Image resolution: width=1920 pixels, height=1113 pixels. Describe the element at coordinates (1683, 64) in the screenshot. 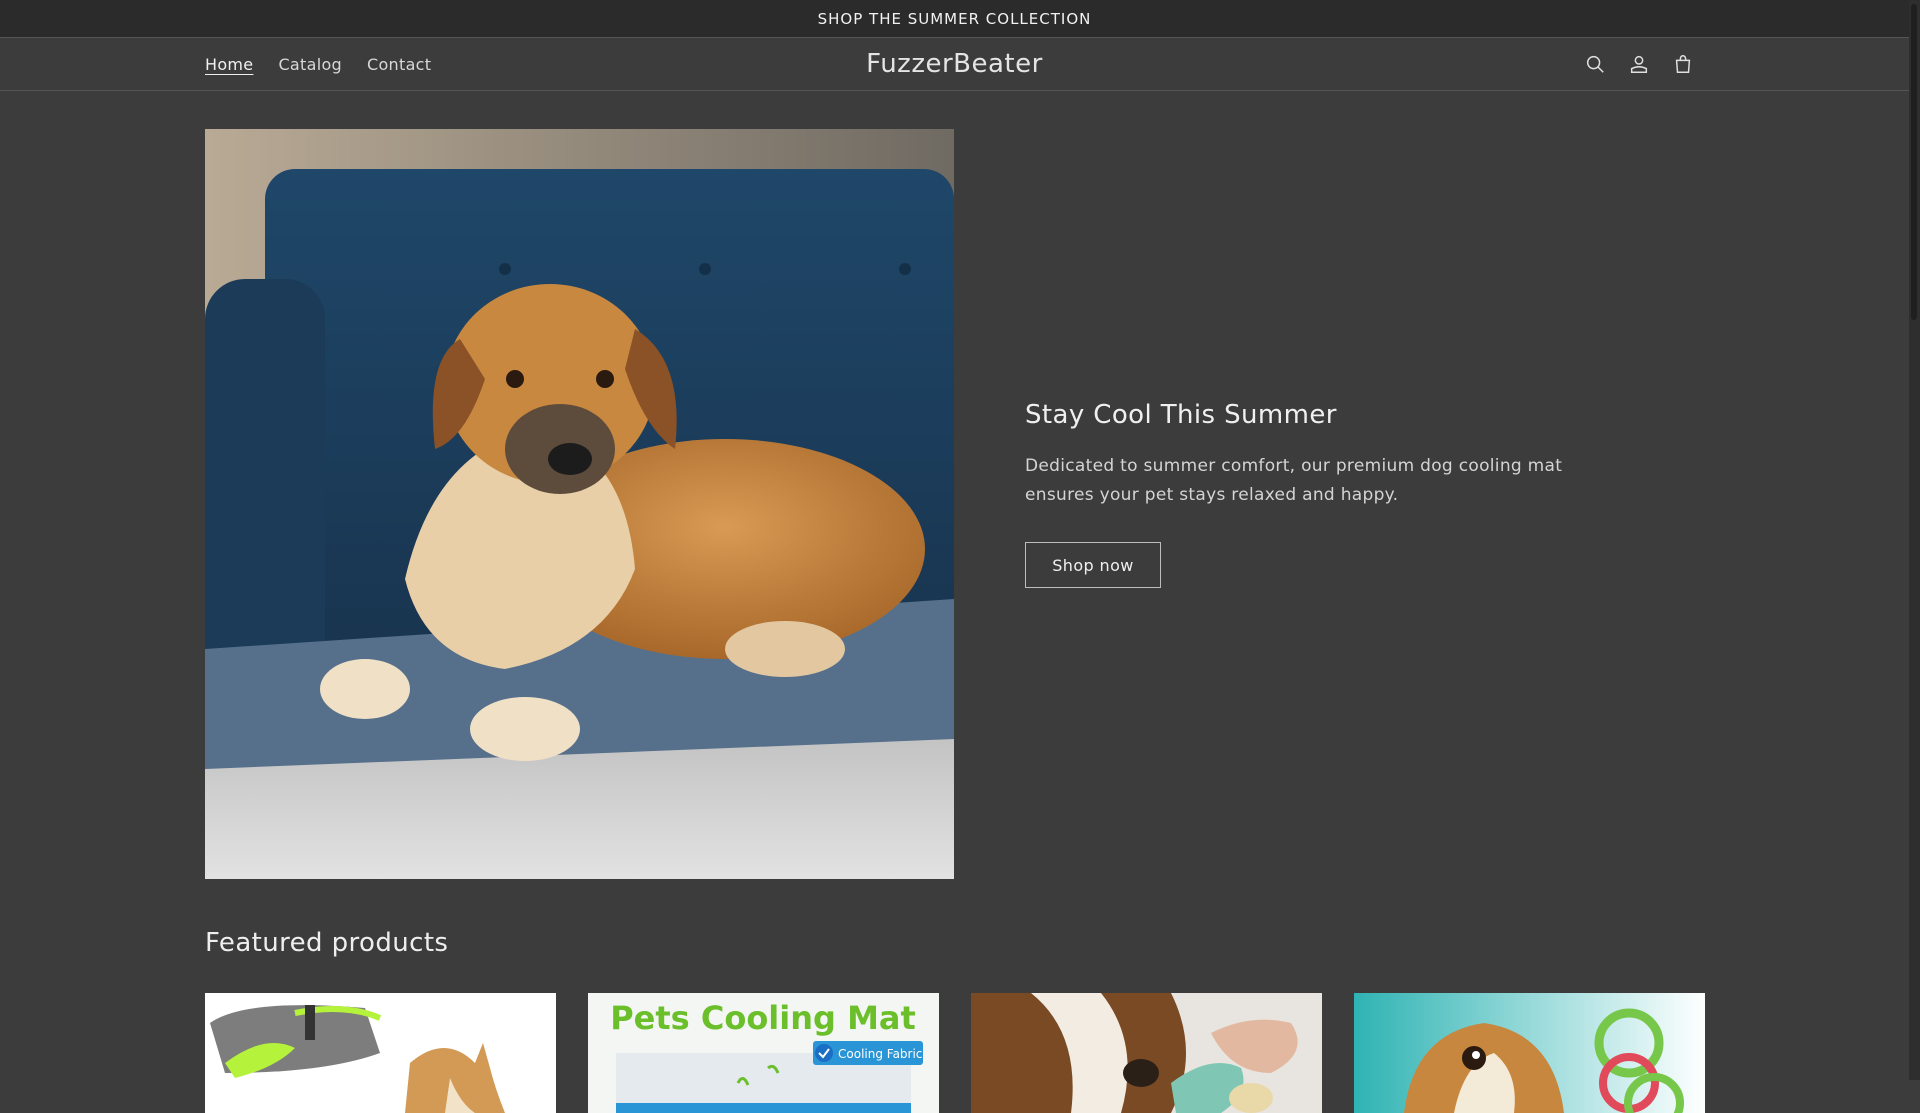

I see `cart-icon` at that location.